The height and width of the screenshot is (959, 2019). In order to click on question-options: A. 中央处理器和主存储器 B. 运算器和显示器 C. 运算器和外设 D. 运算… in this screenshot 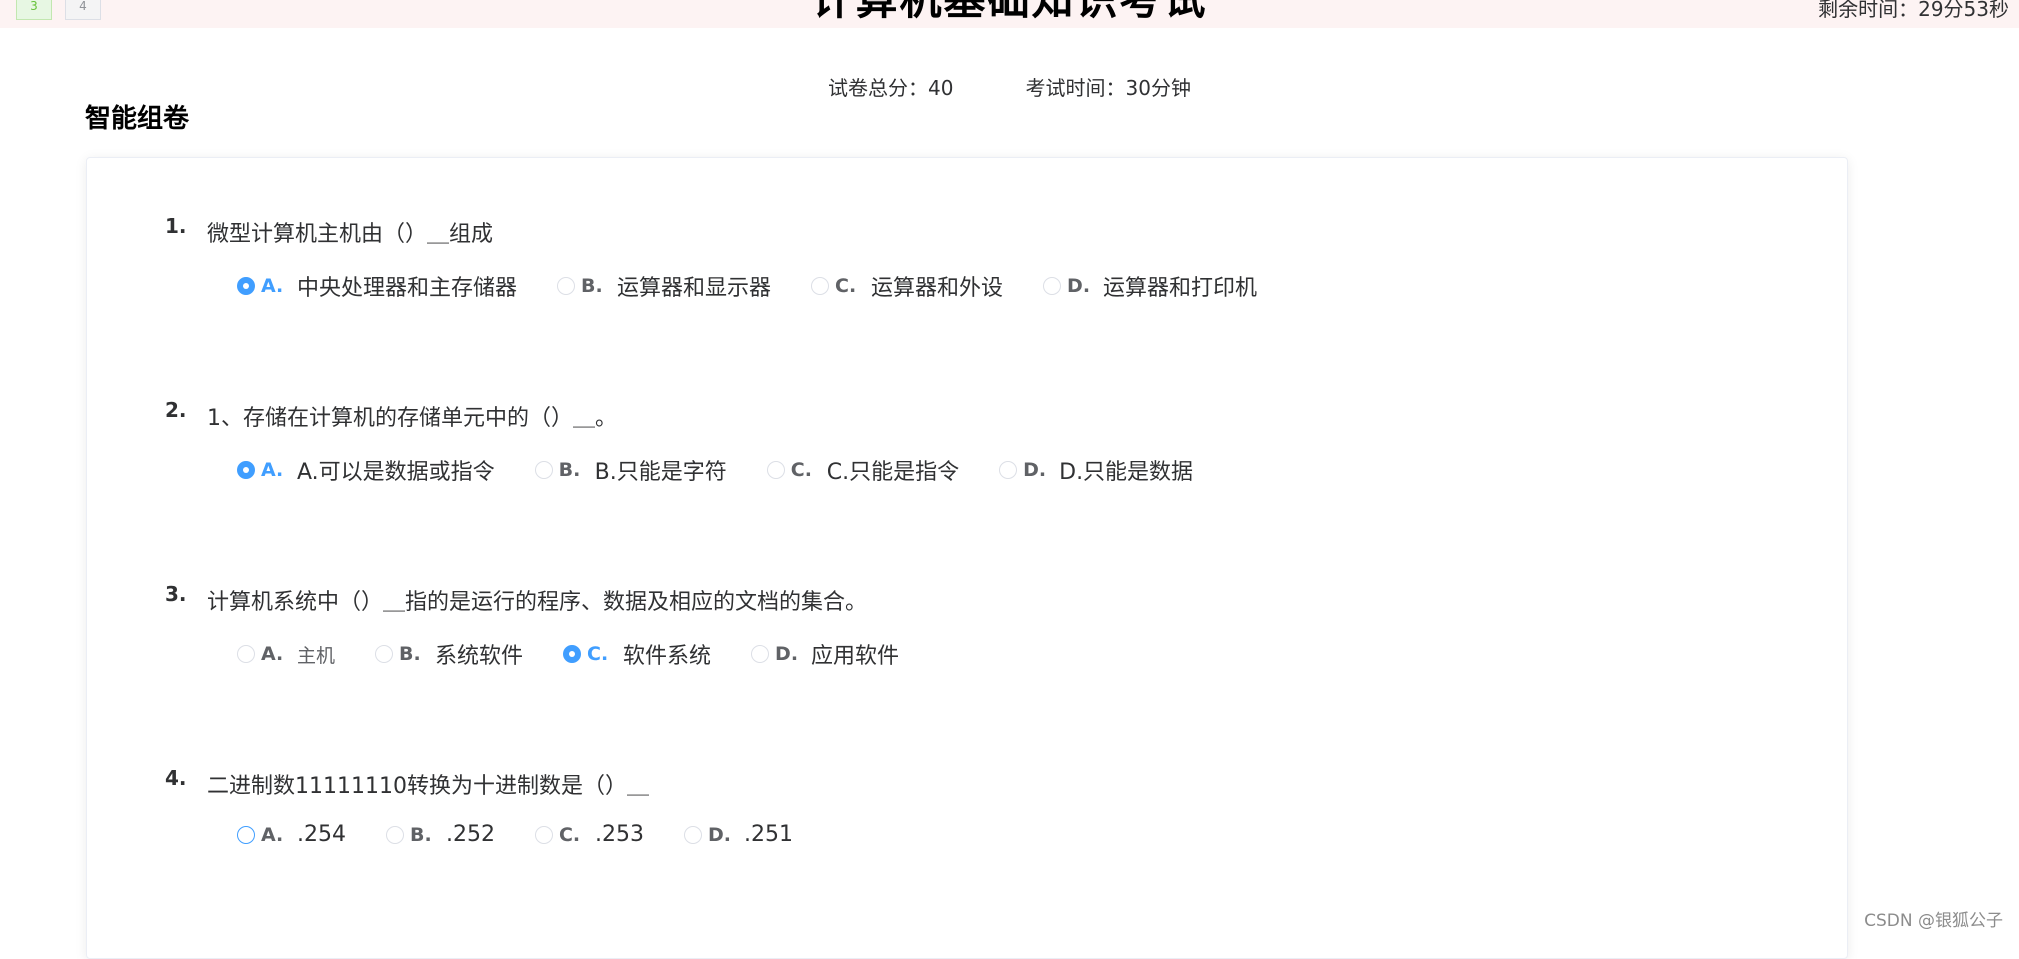, I will do `click(767, 286)`.